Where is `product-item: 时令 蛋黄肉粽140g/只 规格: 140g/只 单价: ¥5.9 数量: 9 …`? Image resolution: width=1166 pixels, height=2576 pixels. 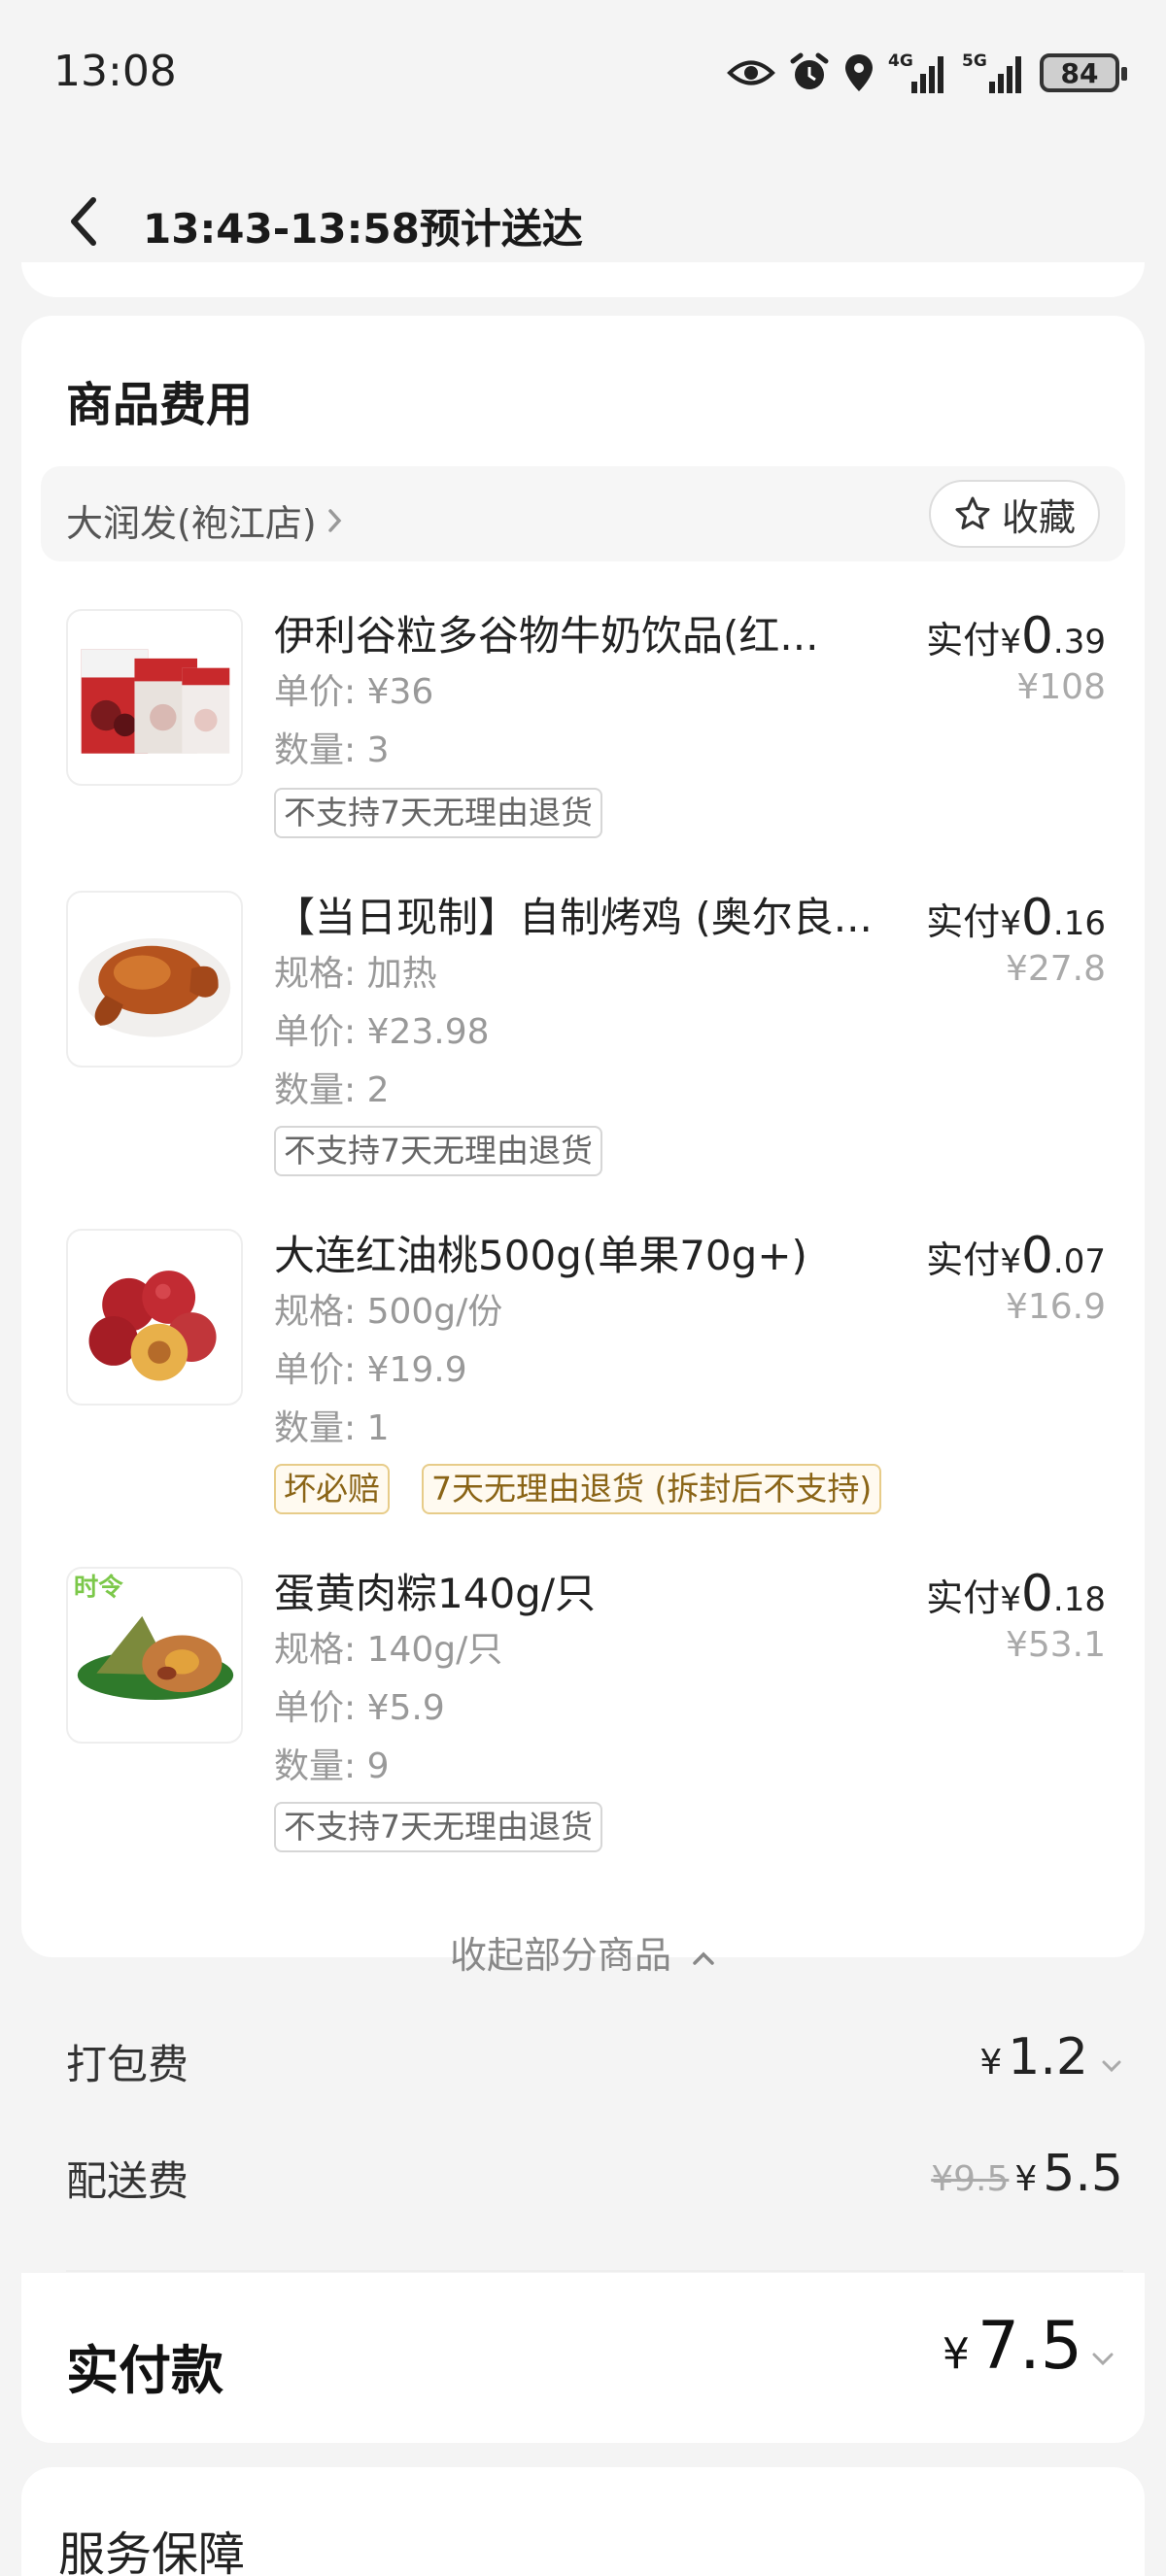 product-item: 时令 蛋黄肉粽140g/只 规格: 140g/只 单价: ¥5.9 数量: 9 … is located at coordinates (586, 1717).